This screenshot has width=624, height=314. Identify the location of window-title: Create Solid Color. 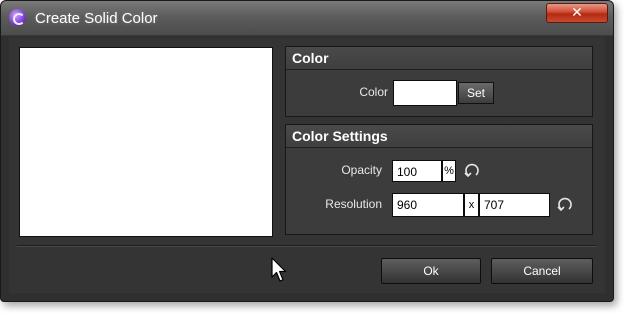
(96, 18).